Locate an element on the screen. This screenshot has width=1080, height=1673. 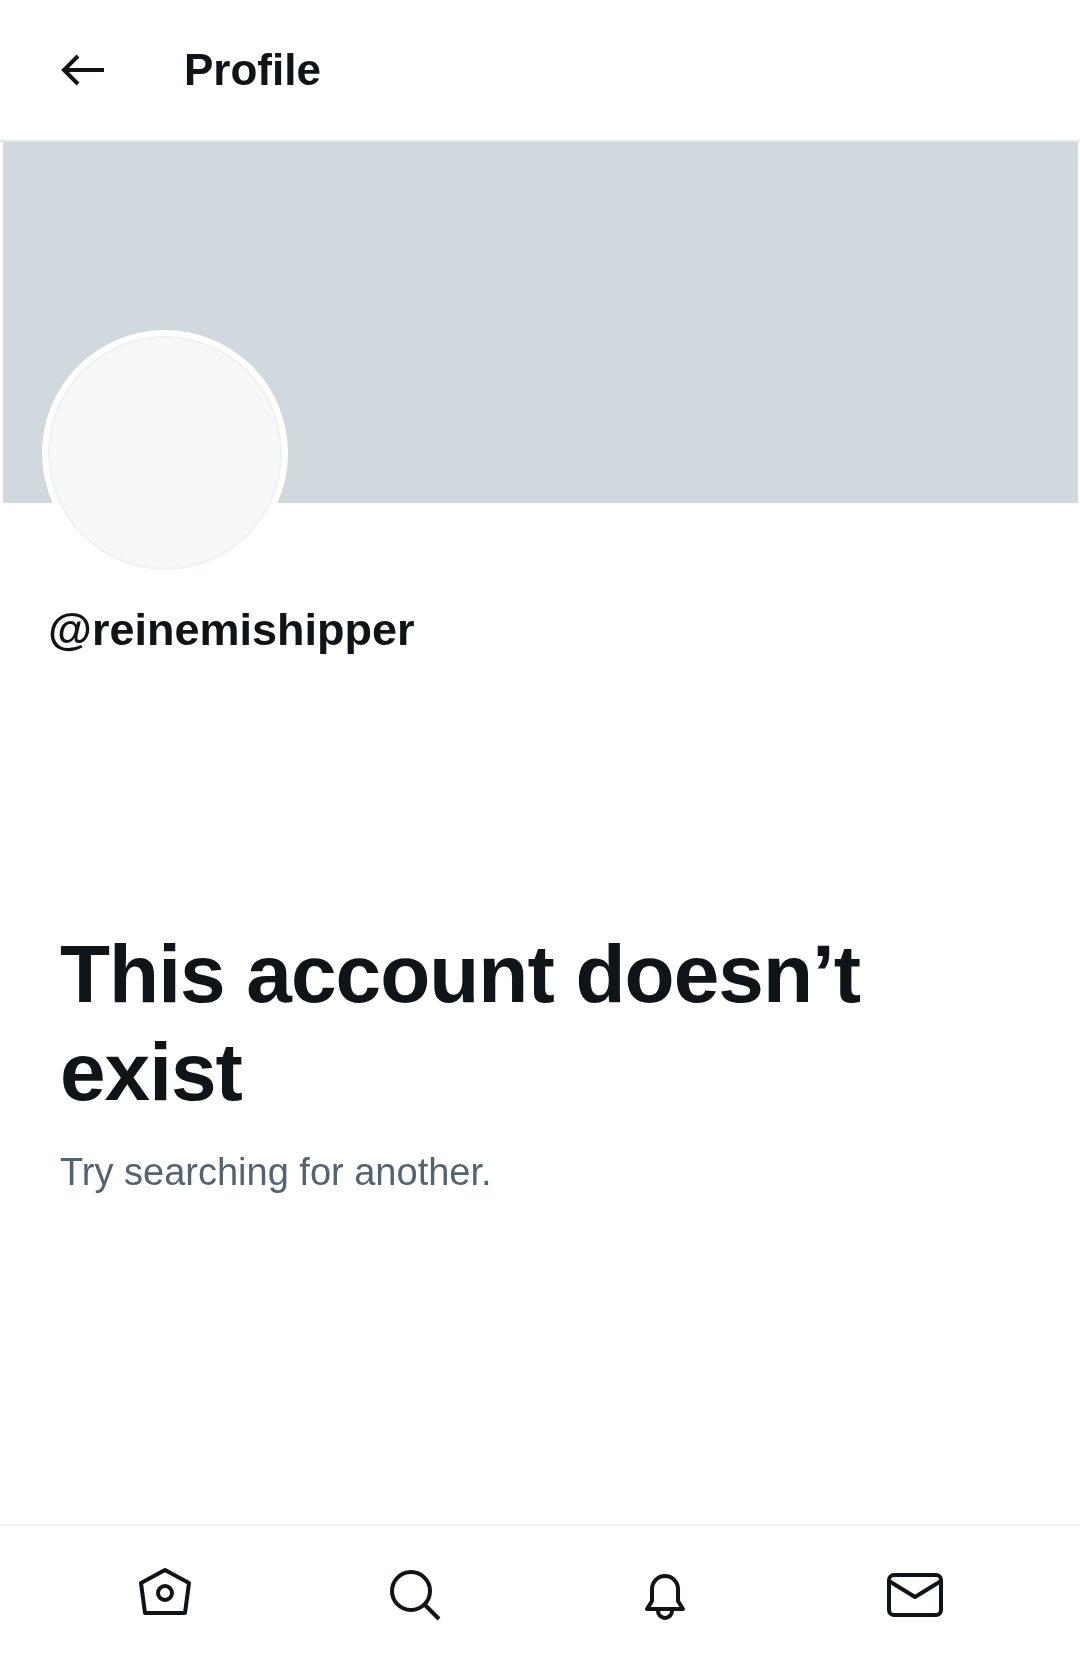
message-title: This account doesn’t exist is located at coordinates (461, 1023).